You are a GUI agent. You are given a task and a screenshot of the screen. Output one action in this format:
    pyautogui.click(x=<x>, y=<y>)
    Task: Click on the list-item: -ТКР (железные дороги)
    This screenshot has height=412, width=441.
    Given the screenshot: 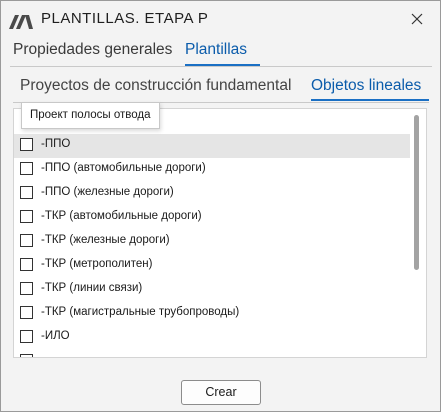 What is the action you would take?
    pyautogui.click(x=212, y=242)
    